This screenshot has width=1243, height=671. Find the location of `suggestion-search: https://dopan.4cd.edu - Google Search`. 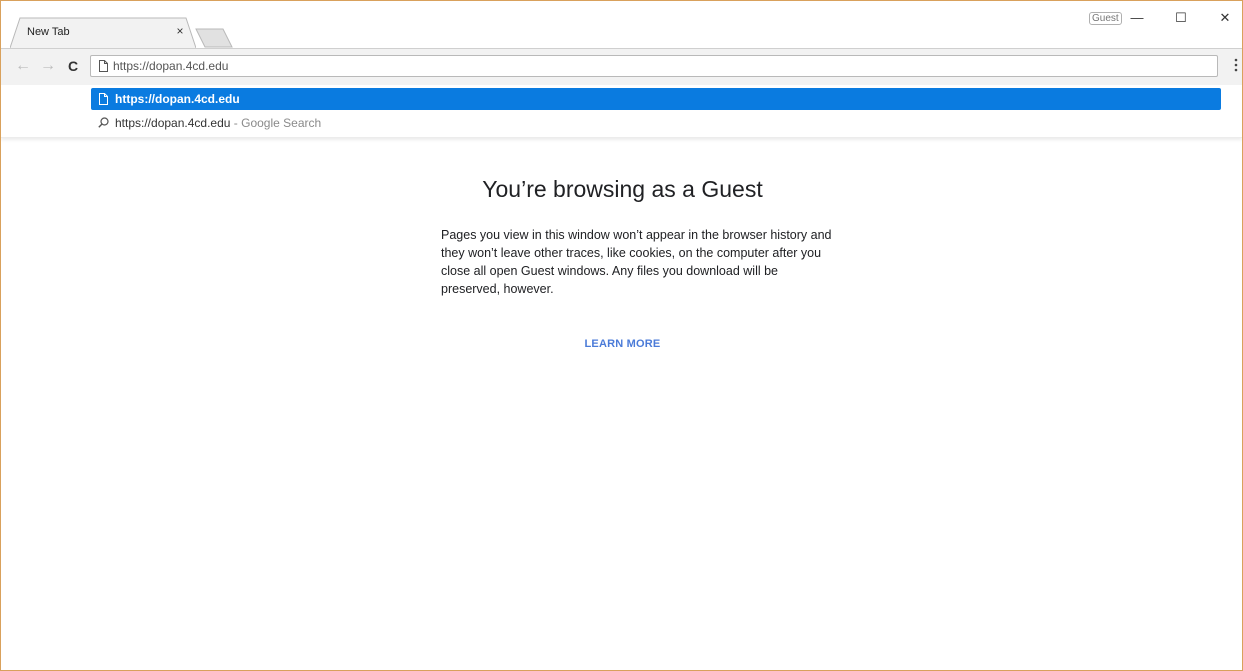

suggestion-search: https://dopan.4cd.edu - Google Search is located at coordinates (656, 123).